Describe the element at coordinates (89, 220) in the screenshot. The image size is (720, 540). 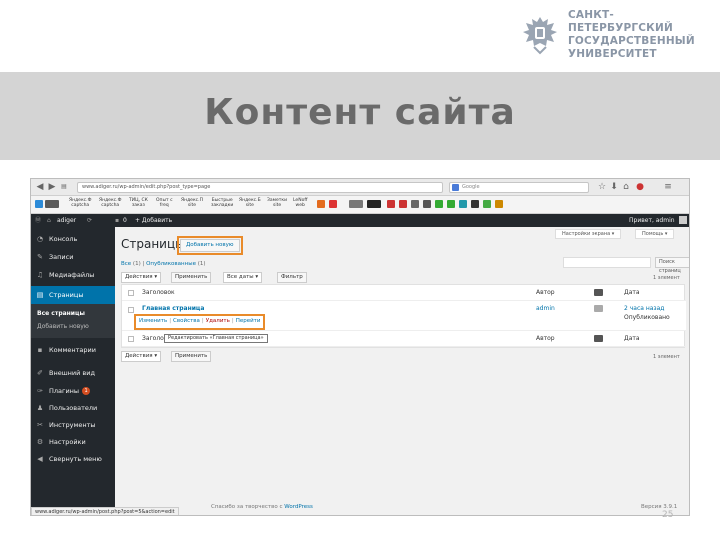
I see `updates-icon: ⟳` at that location.